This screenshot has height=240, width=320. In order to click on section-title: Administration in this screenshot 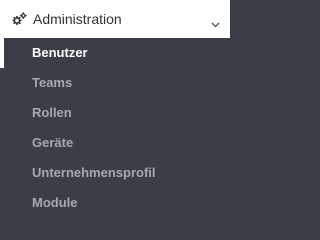, I will do `click(77, 19)`.